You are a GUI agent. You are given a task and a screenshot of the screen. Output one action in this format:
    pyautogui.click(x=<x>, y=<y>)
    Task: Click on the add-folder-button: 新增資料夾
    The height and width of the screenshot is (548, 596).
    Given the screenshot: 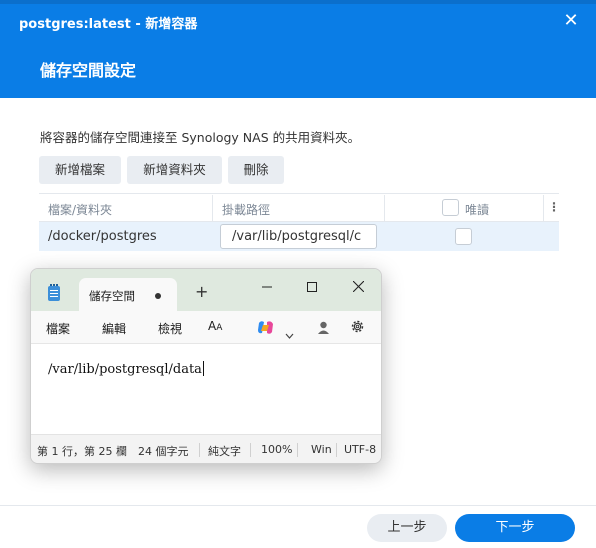 What is the action you would take?
    pyautogui.click(x=174, y=170)
    